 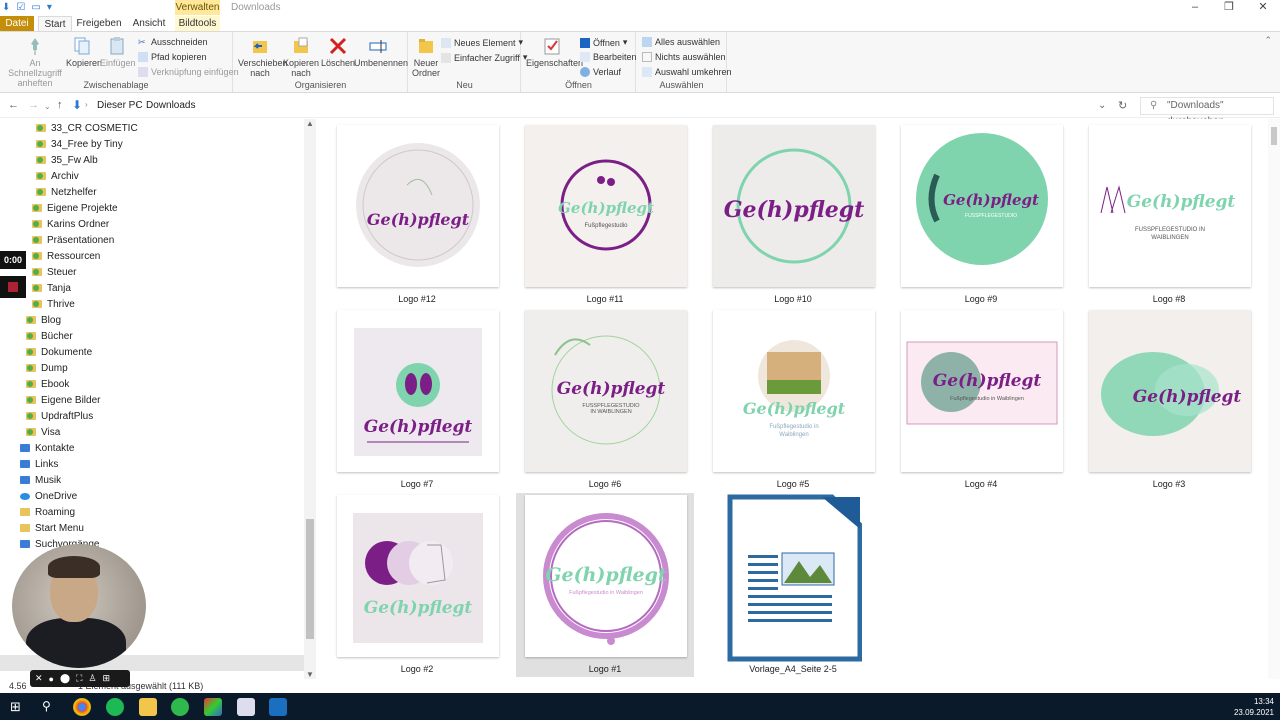 What do you see at coordinates (35, 7) in the screenshot?
I see `new-folder-icon: ▭` at bounding box center [35, 7].